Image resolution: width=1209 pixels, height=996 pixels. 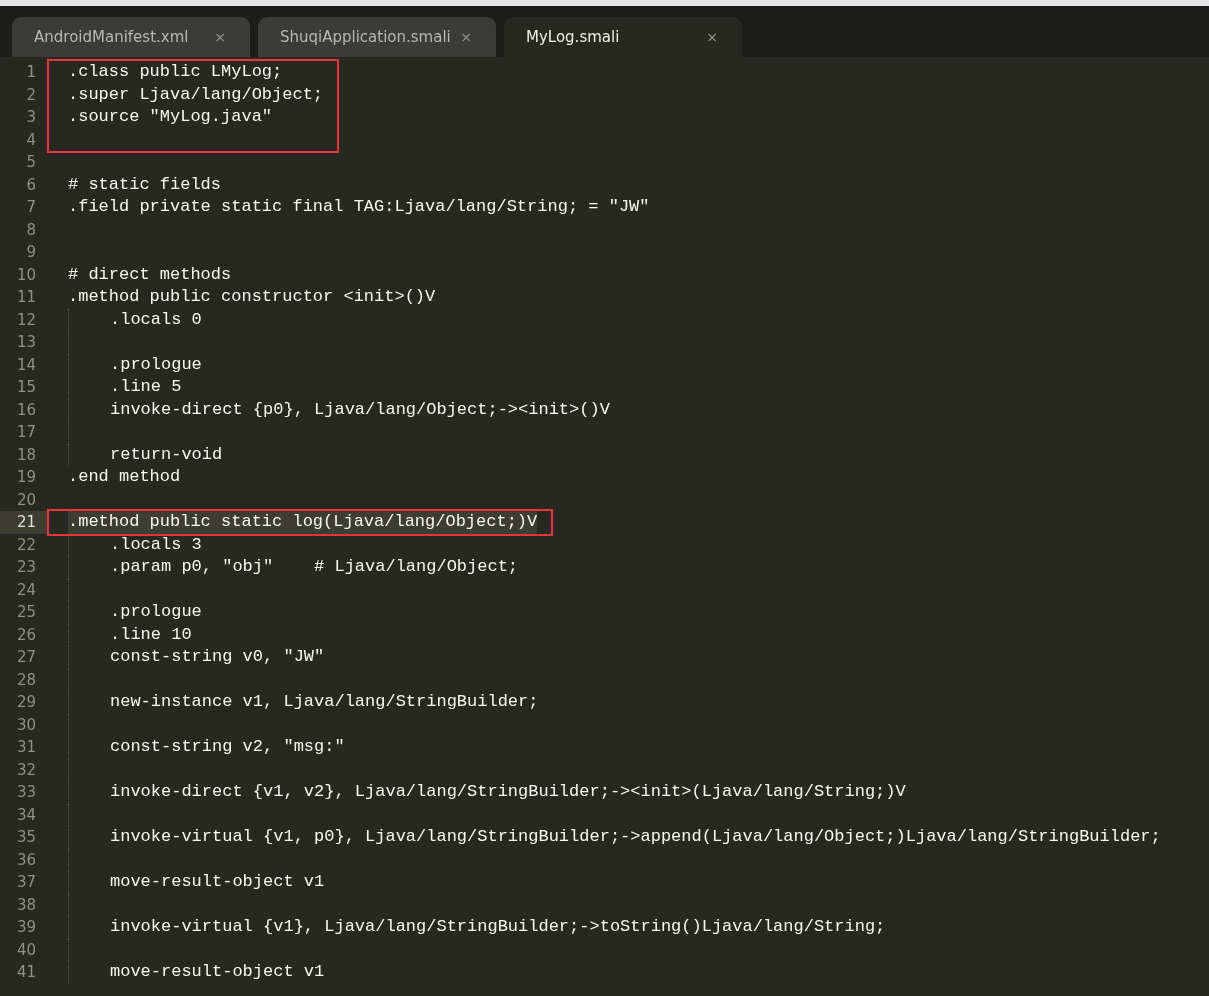 I want to click on line-number: 4, so click(x=31, y=140).